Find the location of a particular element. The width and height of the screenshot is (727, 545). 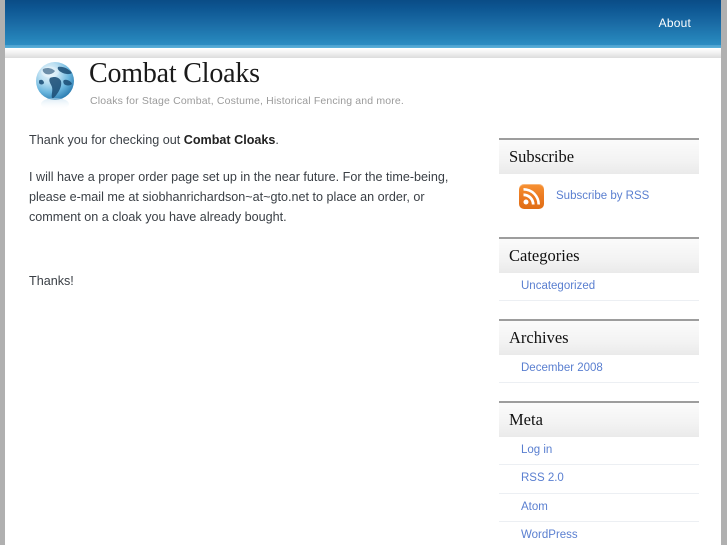

list-item: Atom is located at coordinates (599, 508).